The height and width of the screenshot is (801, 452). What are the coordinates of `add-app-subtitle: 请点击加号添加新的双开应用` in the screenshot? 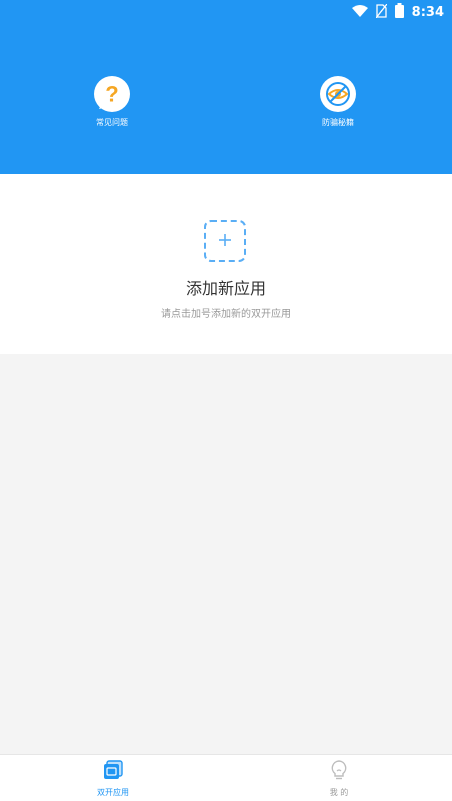 It's located at (226, 314).